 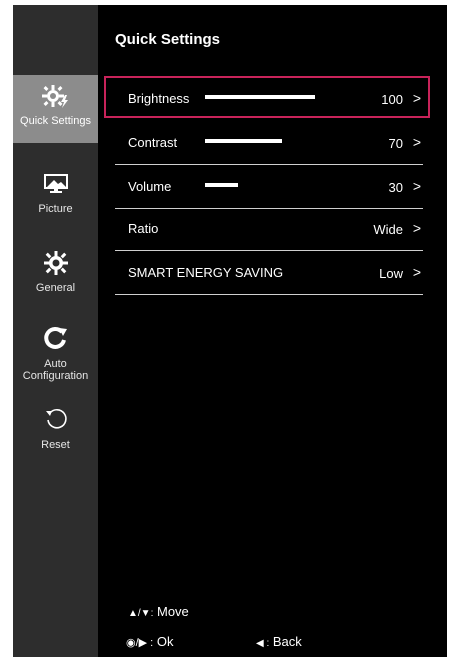 I want to click on setting-label: Brightness, so click(x=159, y=98).